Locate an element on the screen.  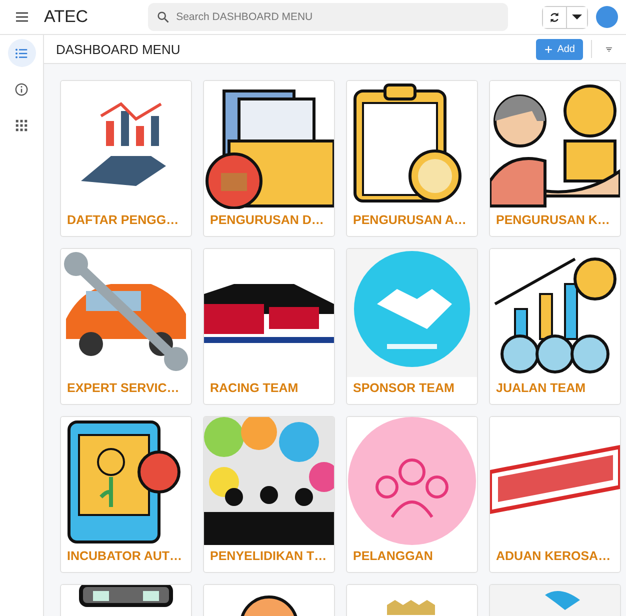
card-title: RACING TEAM is located at coordinates (254, 389).